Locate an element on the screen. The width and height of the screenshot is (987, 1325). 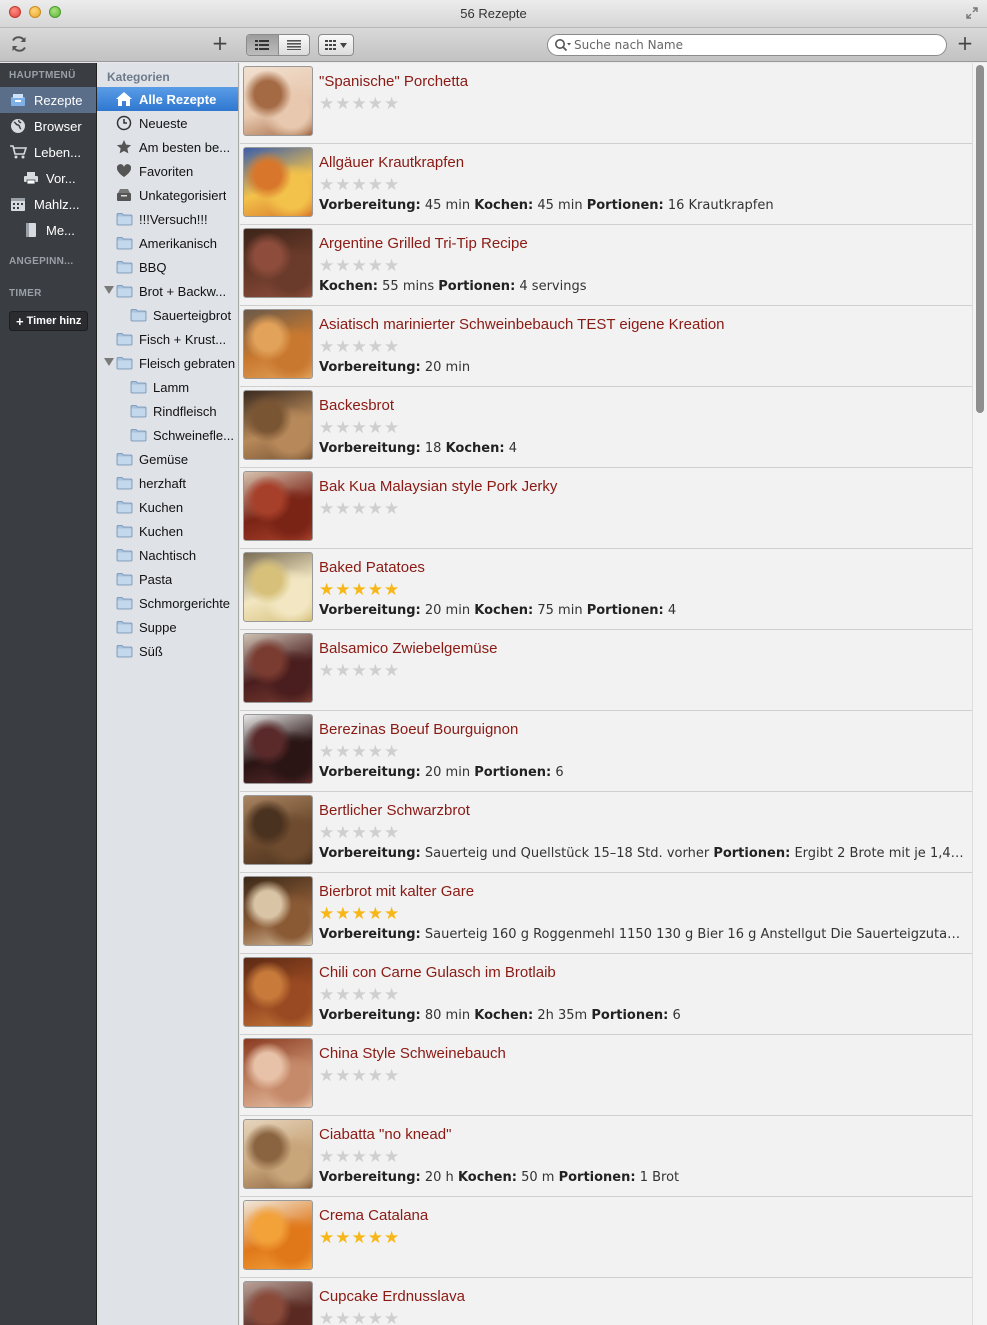
sync-icon is located at coordinates (19, 44).